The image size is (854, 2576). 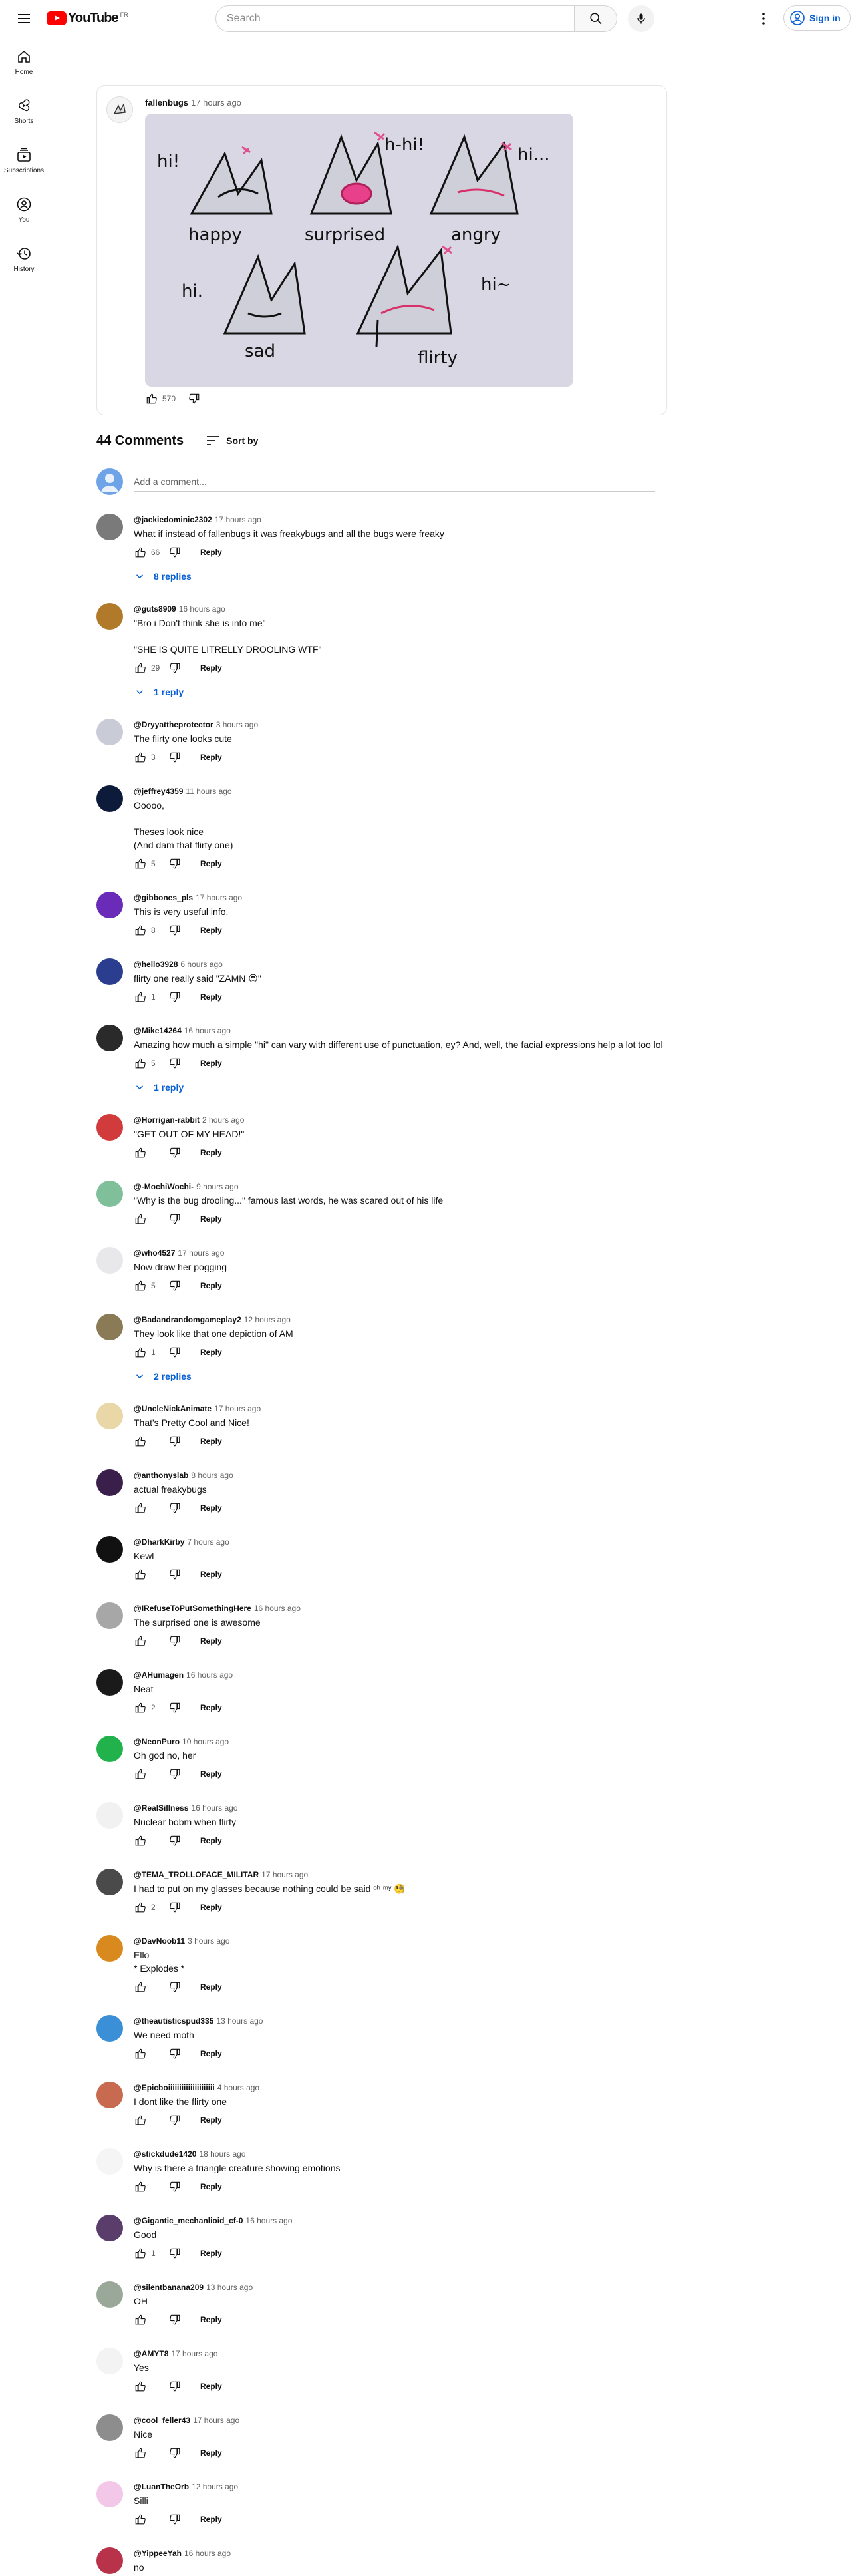 What do you see at coordinates (408, 1087) in the screenshot?
I see `view-replies-button: 1 reply` at bounding box center [408, 1087].